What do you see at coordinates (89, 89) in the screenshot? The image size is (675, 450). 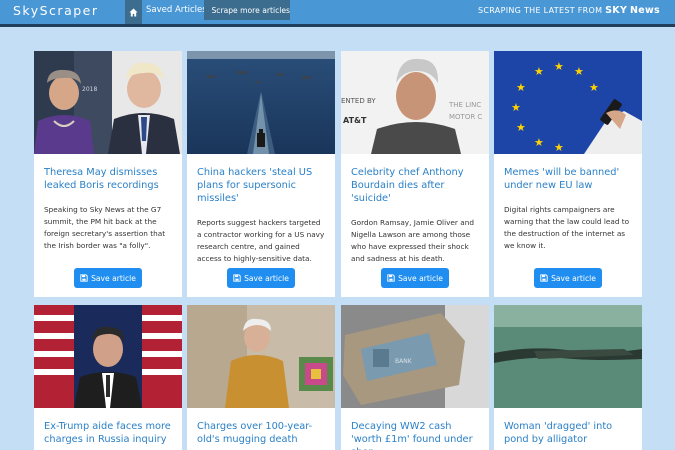 I see `svg-text: 2018` at bounding box center [89, 89].